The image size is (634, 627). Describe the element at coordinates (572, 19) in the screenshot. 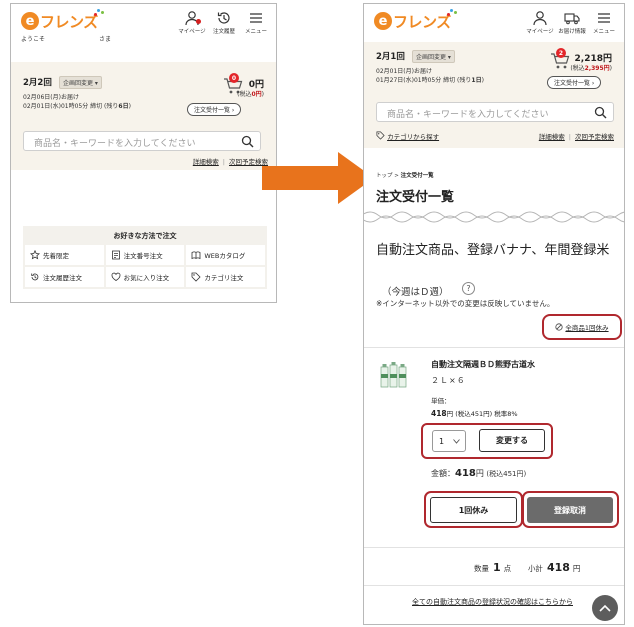

I see `truck-icon` at that location.